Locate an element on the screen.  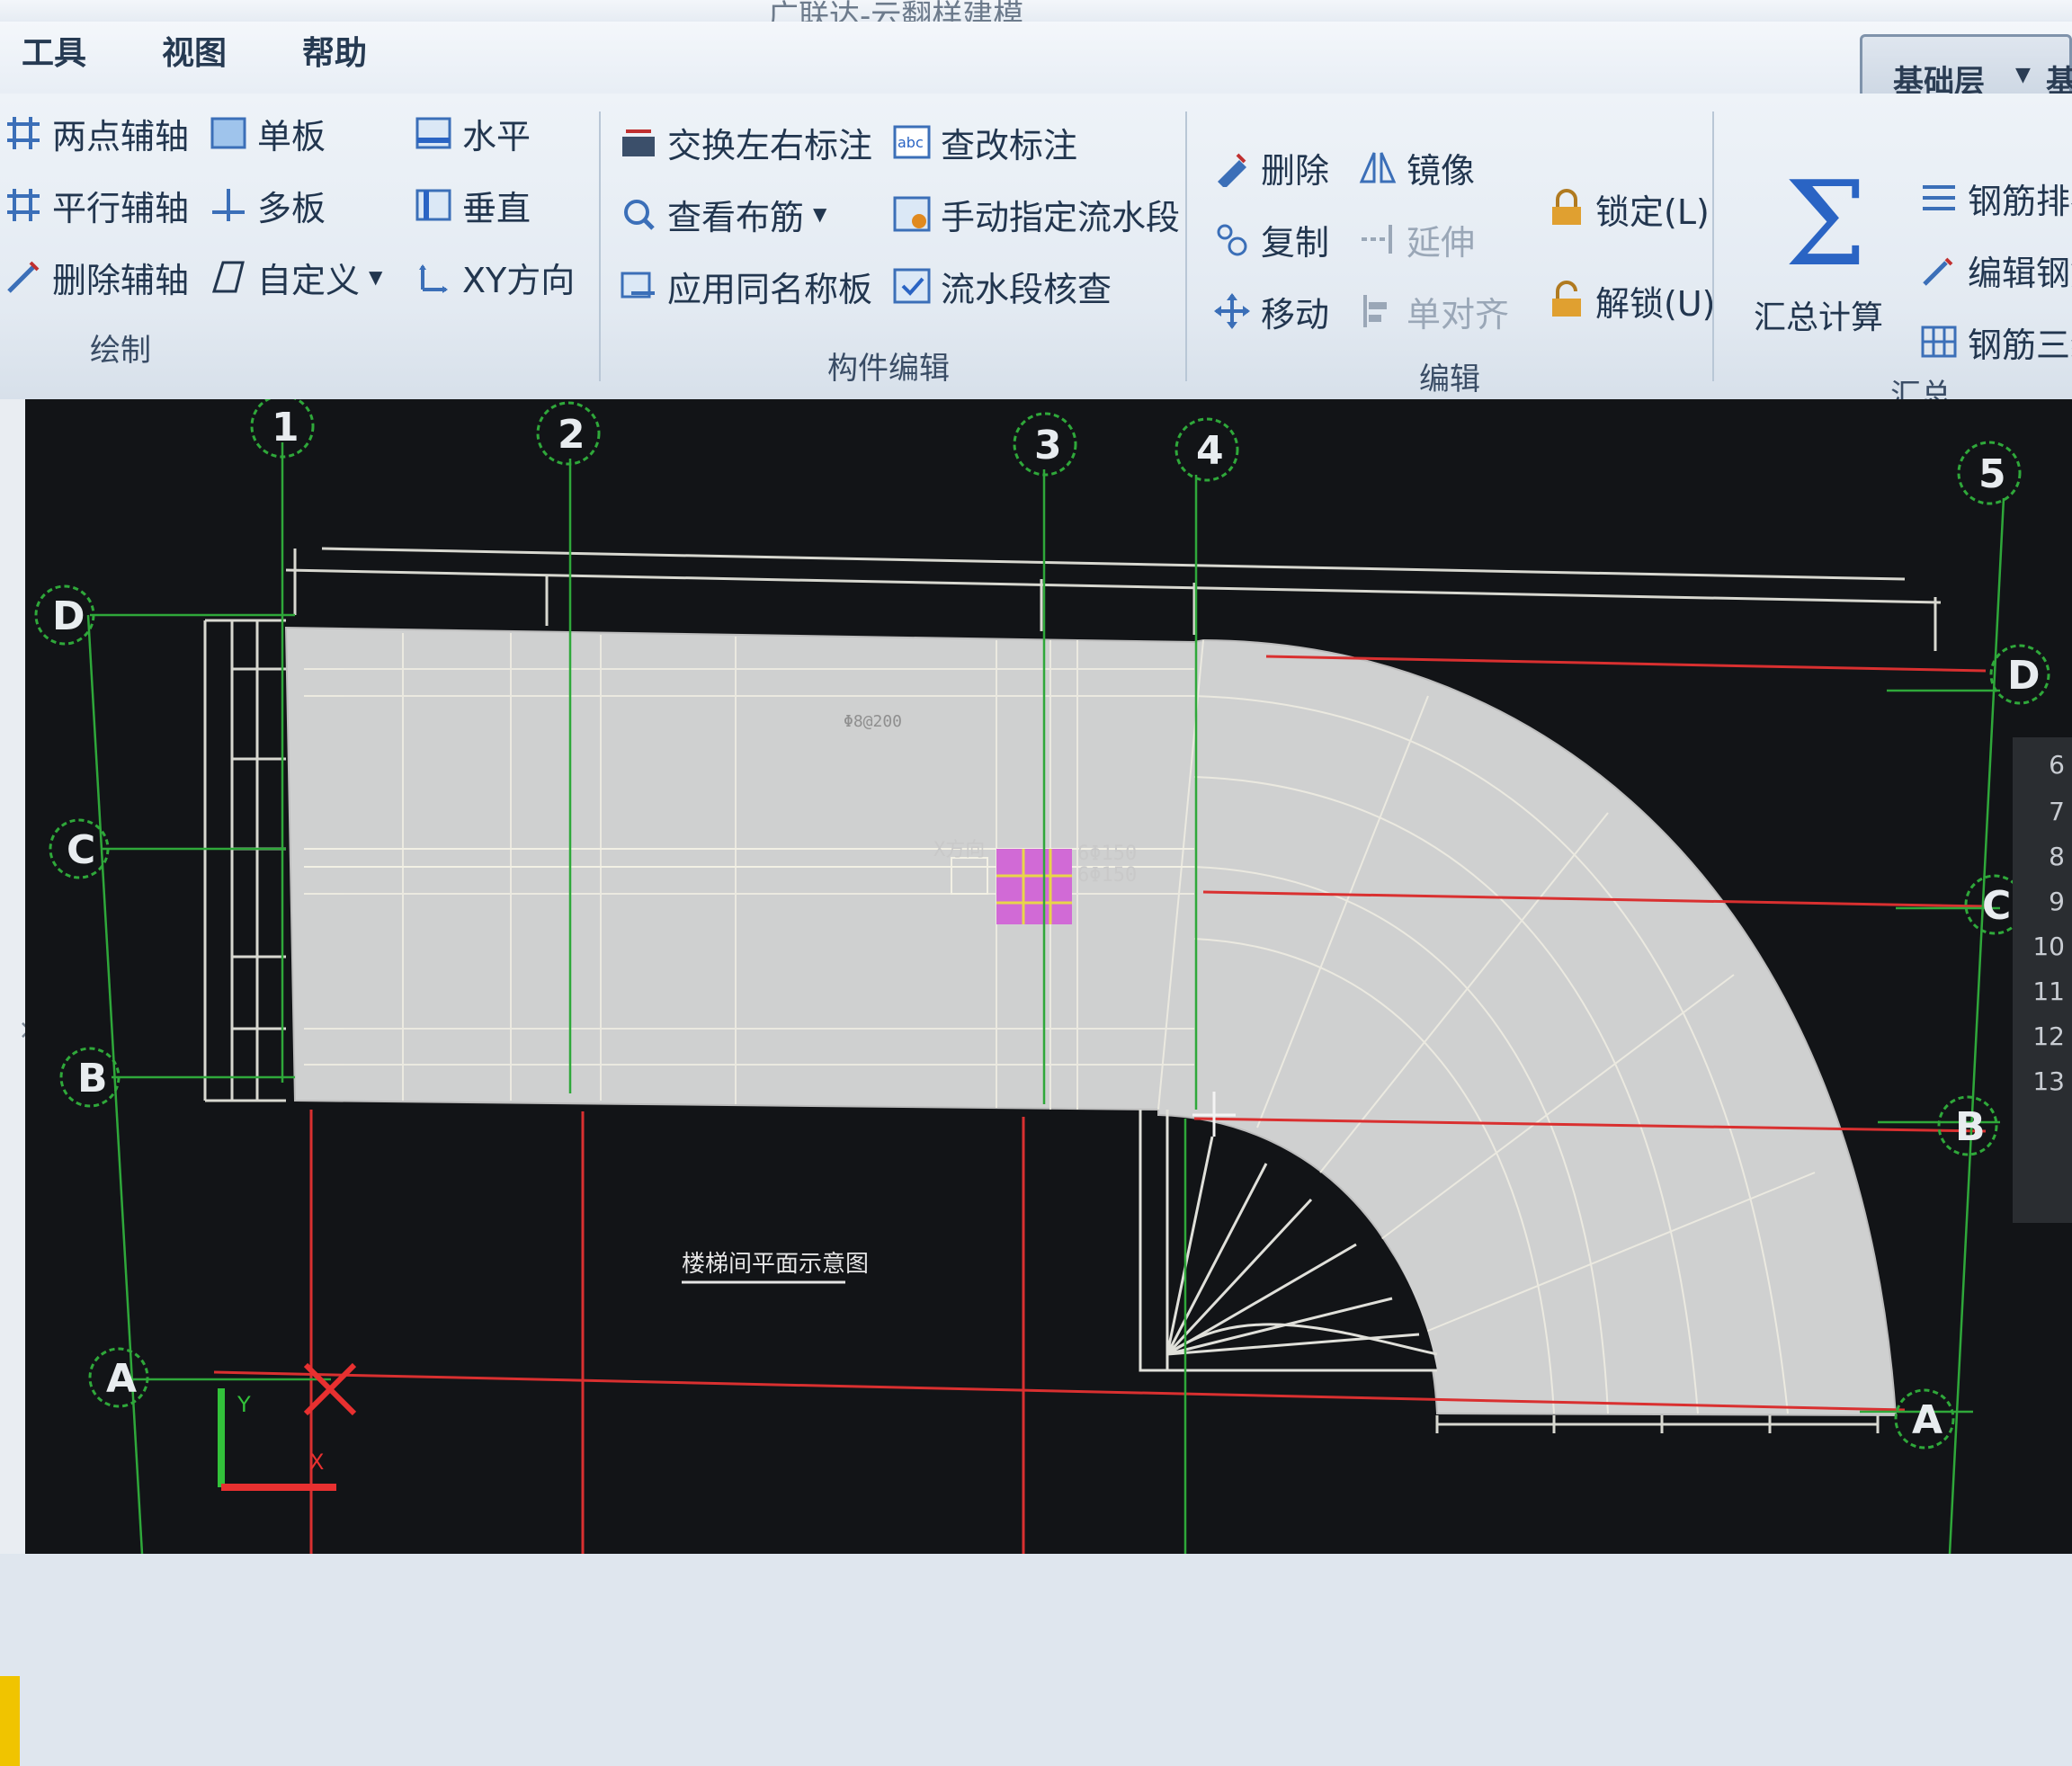
parallel-axis-button: 平行辅轴 is located at coordinates (96, 205).